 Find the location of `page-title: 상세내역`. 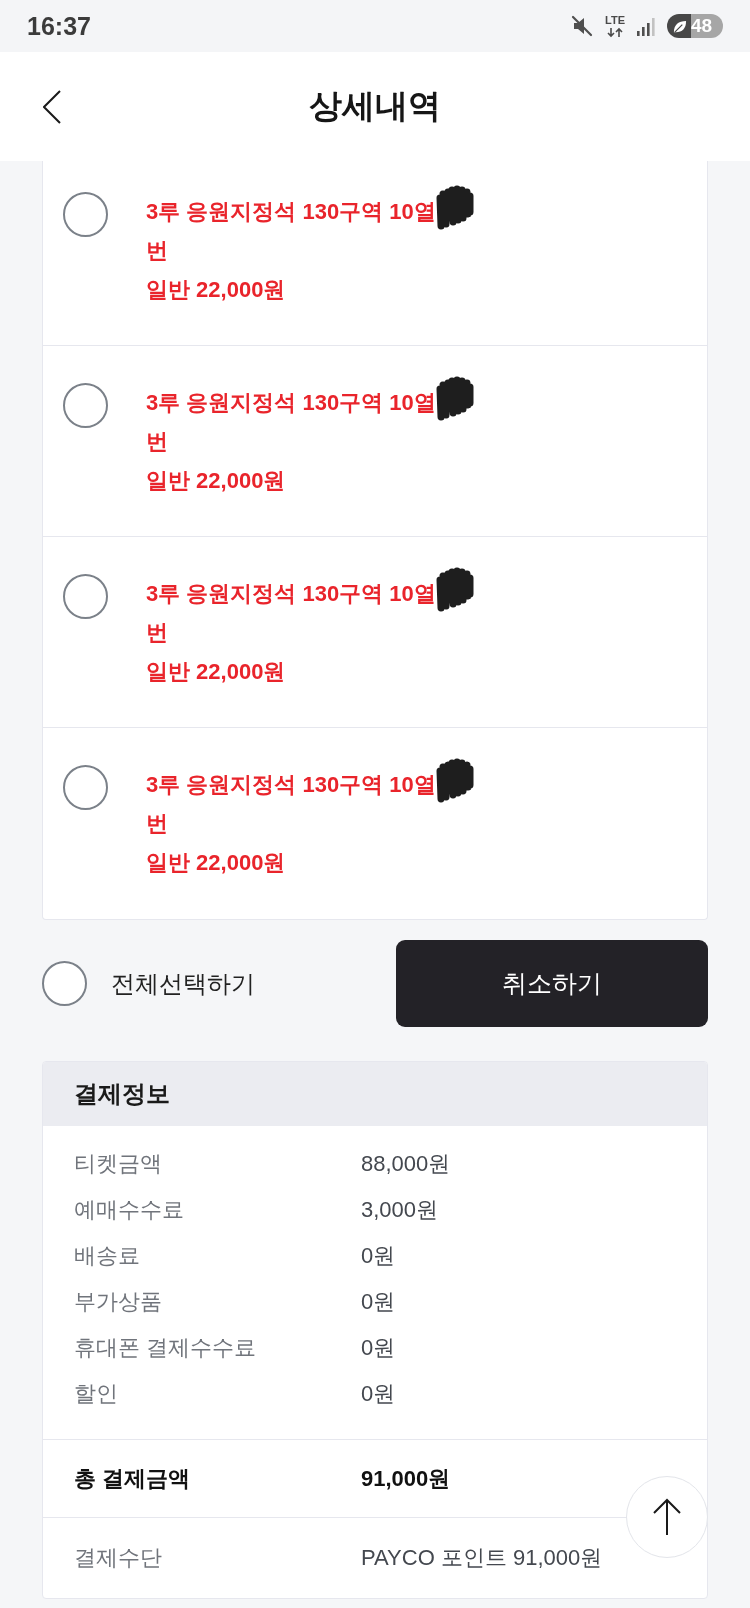

page-title: 상세내역 is located at coordinates (375, 106).